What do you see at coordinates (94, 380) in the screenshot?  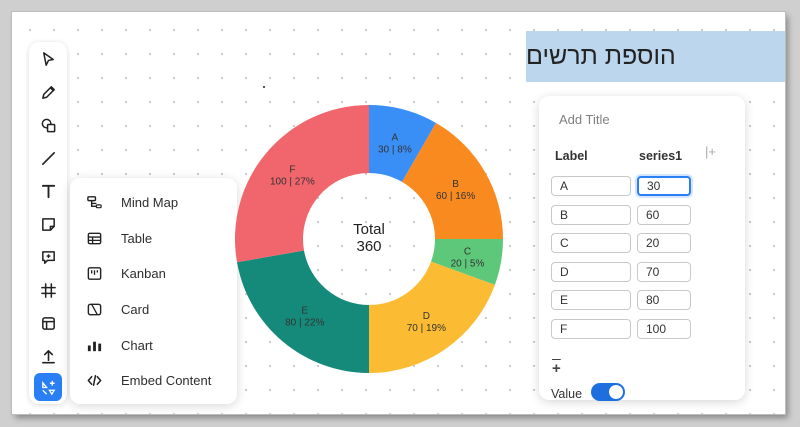 I see `embed-icon` at bounding box center [94, 380].